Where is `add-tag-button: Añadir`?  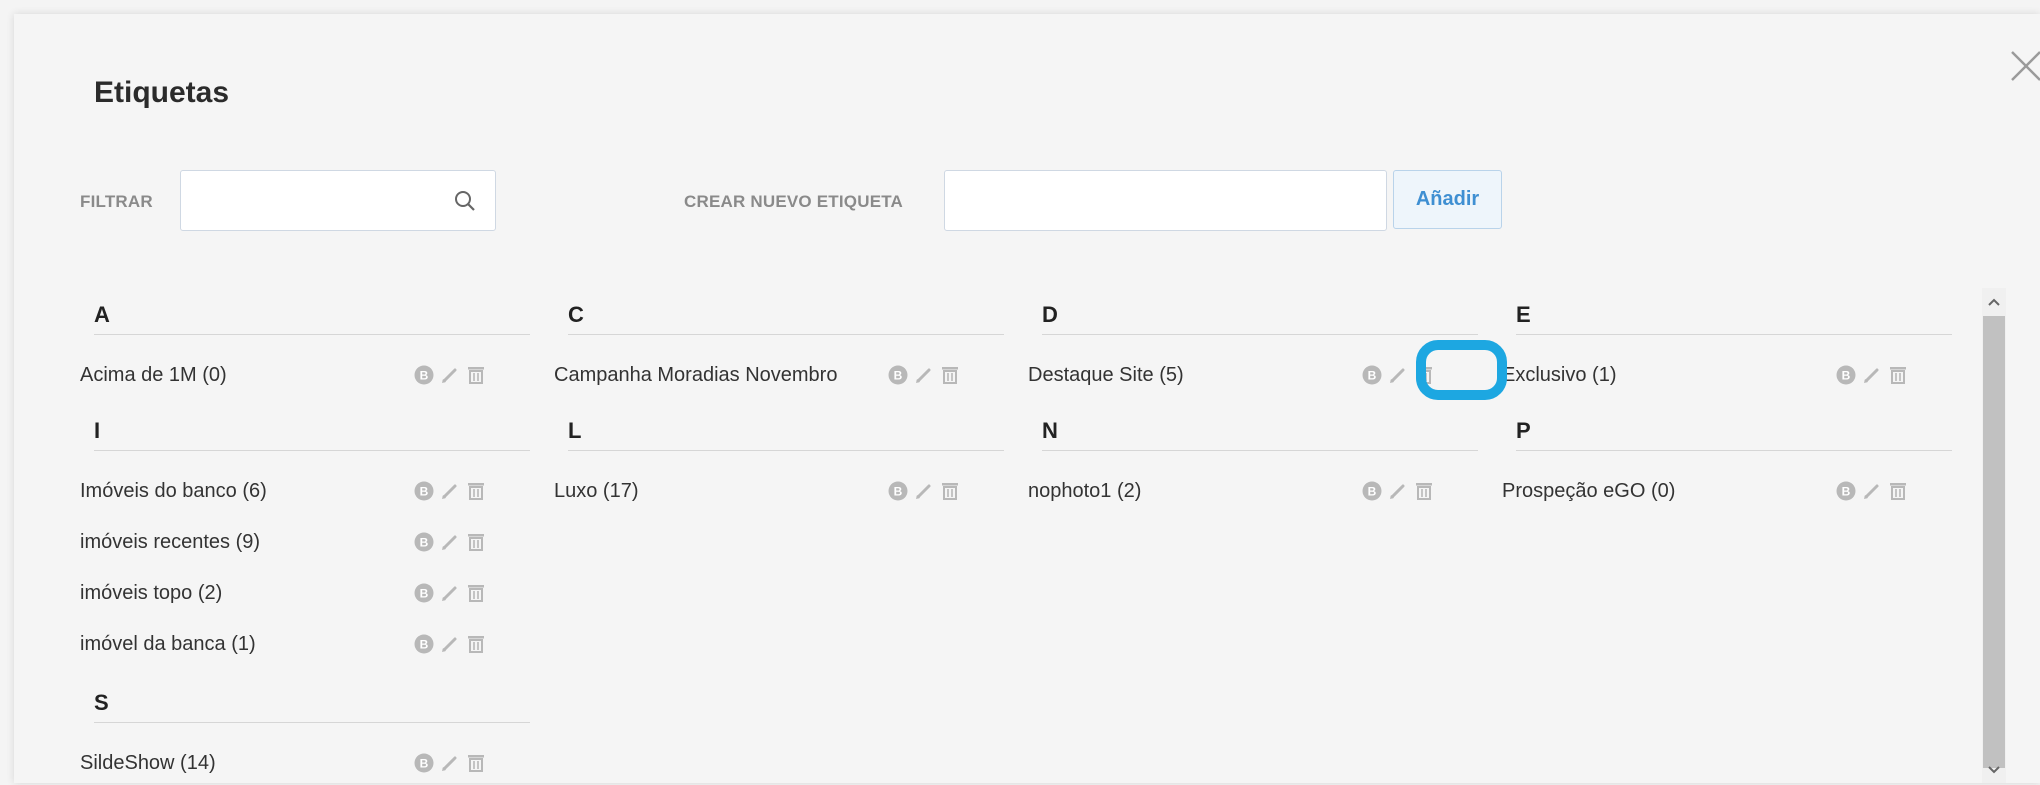
add-tag-button: Añadir is located at coordinates (1447, 199).